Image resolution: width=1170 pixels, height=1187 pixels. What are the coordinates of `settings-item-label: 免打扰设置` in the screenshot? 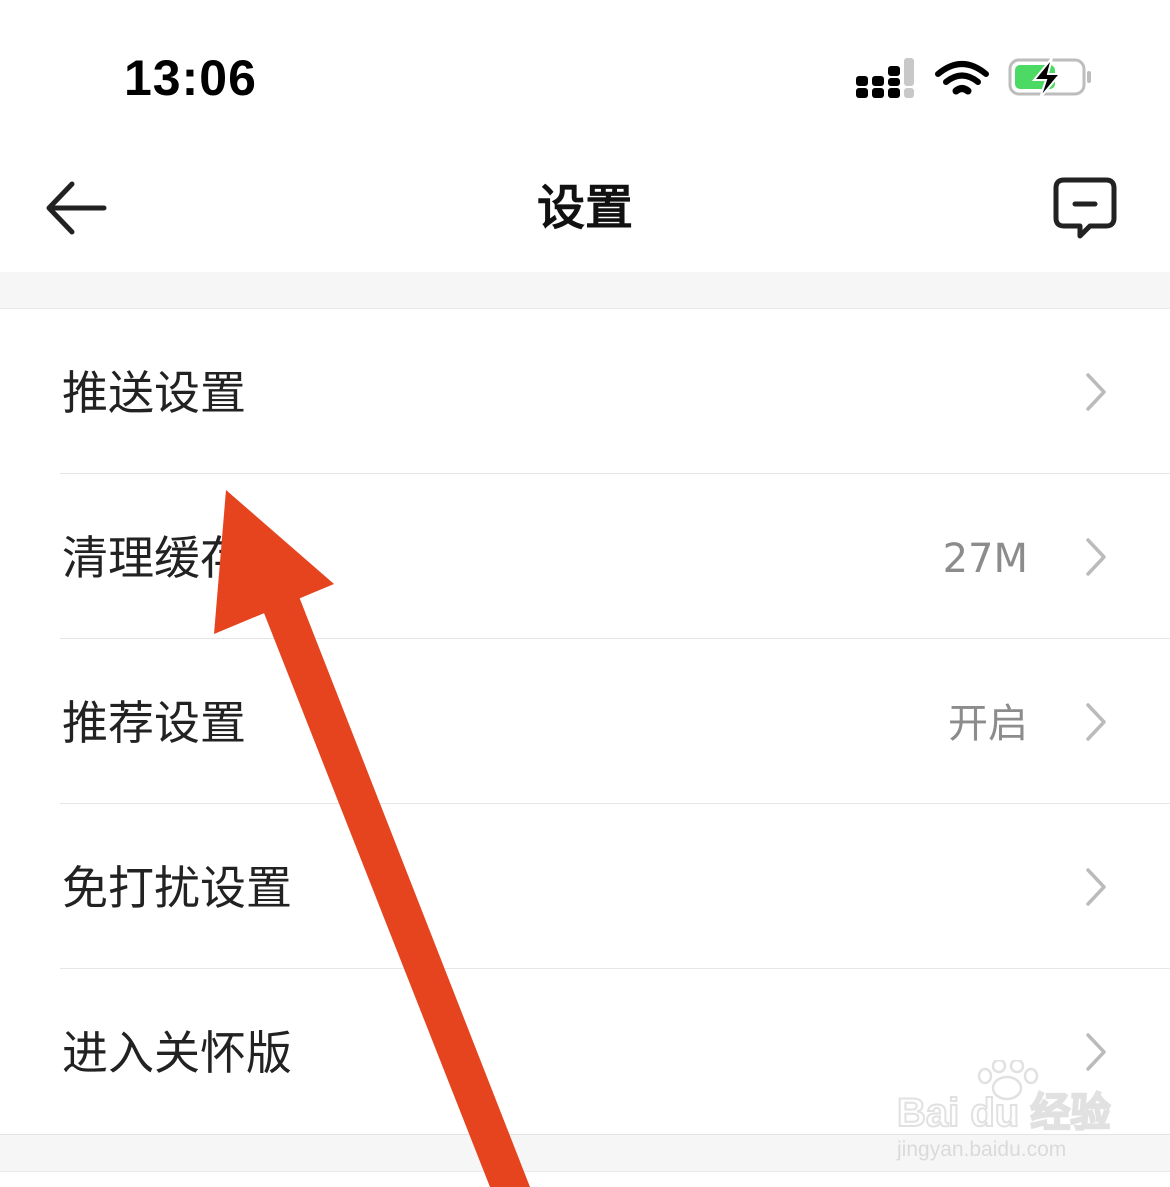 It's located at (177, 888).